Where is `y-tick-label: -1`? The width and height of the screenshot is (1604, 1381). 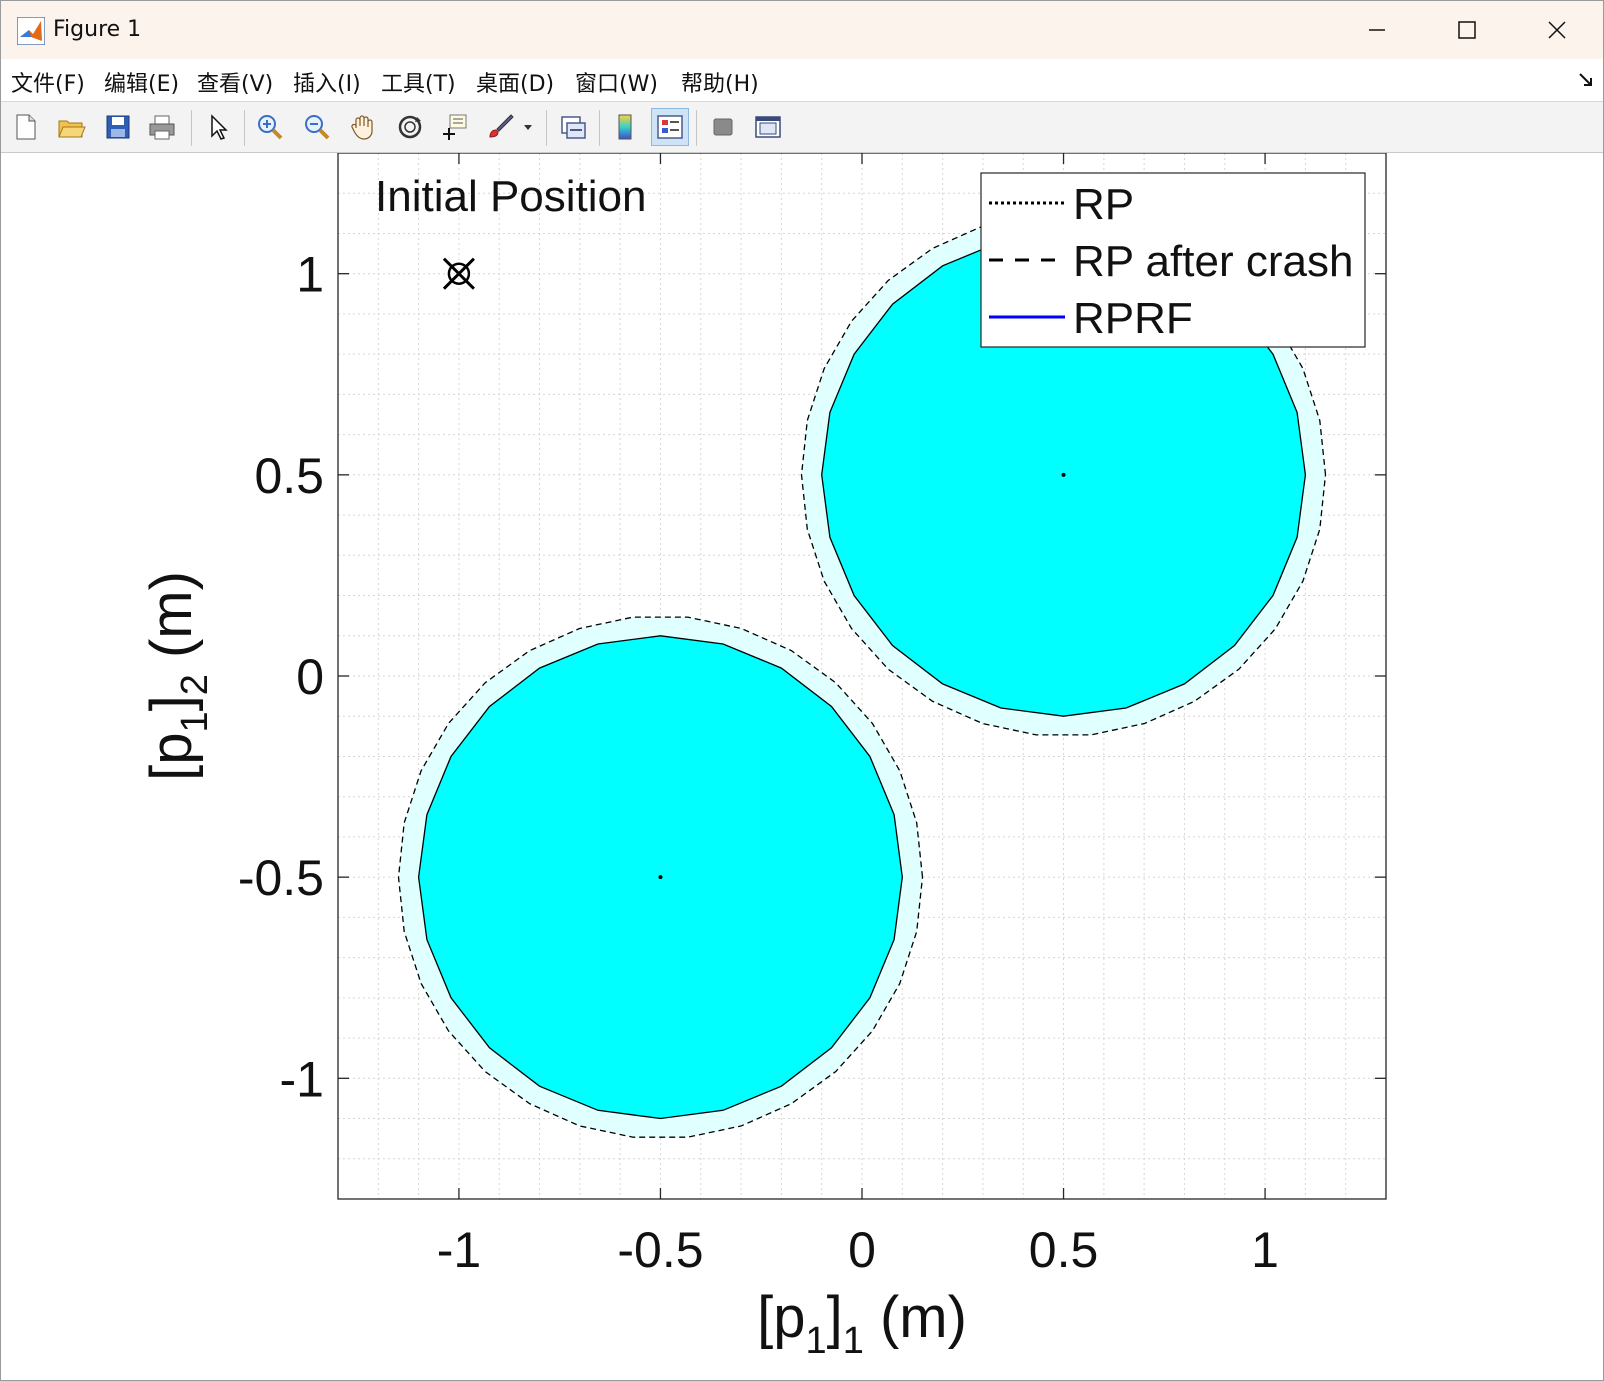
y-tick-label: -1 is located at coordinates (302, 1079).